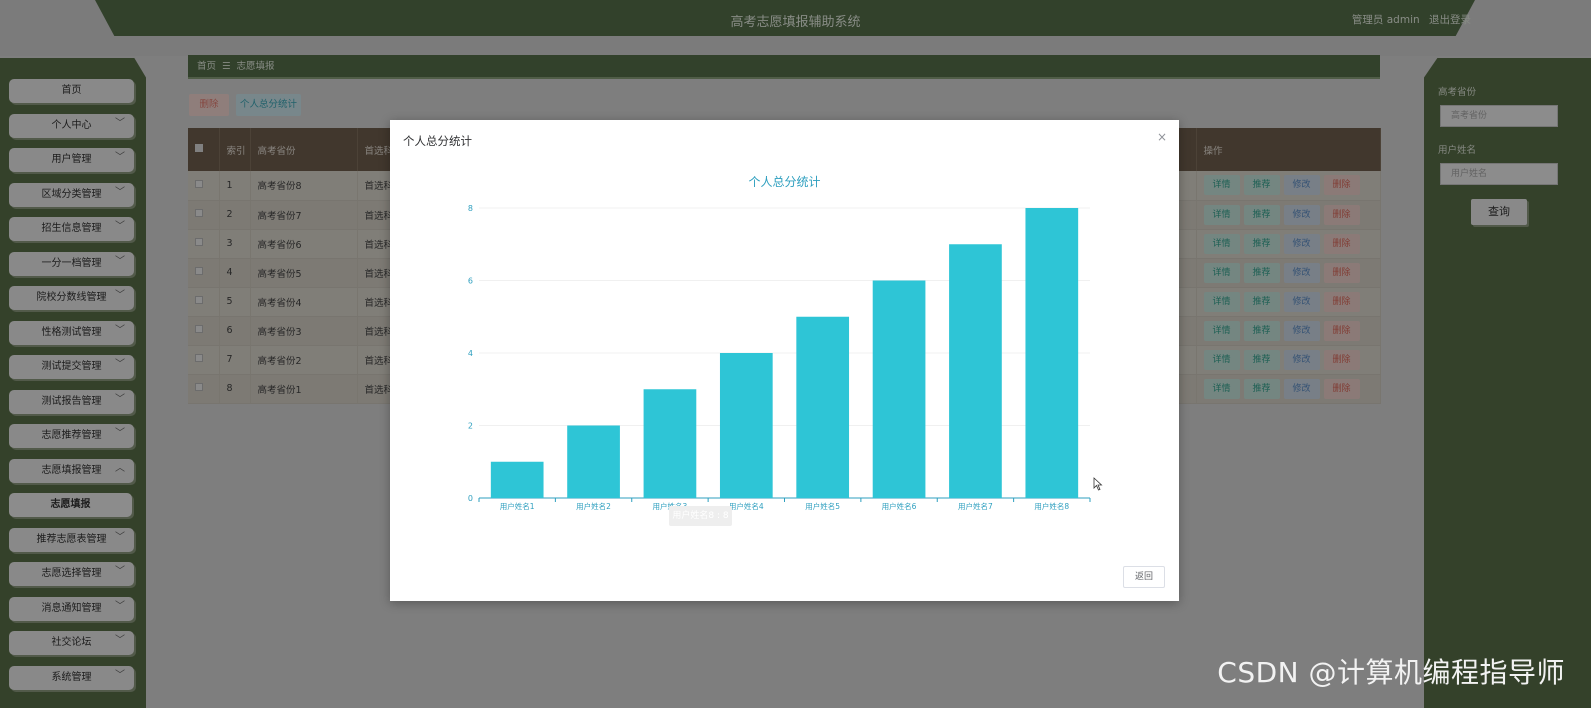 The width and height of the screenshot is (1591, 708). Describe the element at coordinates (470, 208) in the screenshot. I see `y-tick-label: 8` at that location.